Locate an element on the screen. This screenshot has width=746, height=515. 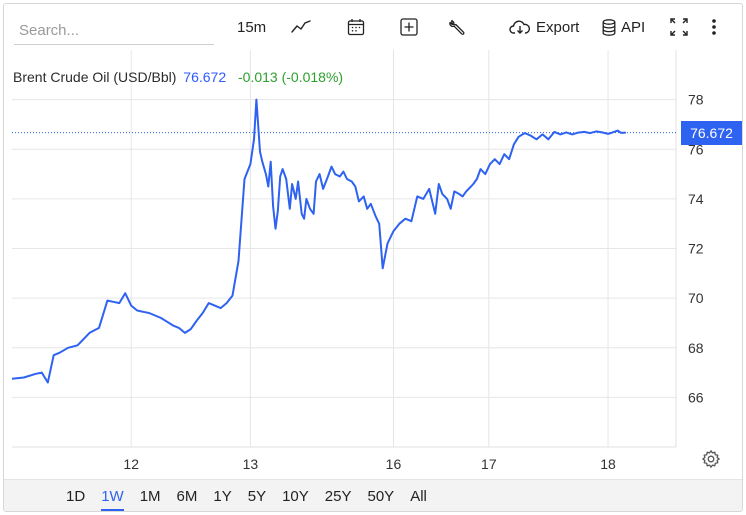
chart-type-button is located at coordinates (301, 27).